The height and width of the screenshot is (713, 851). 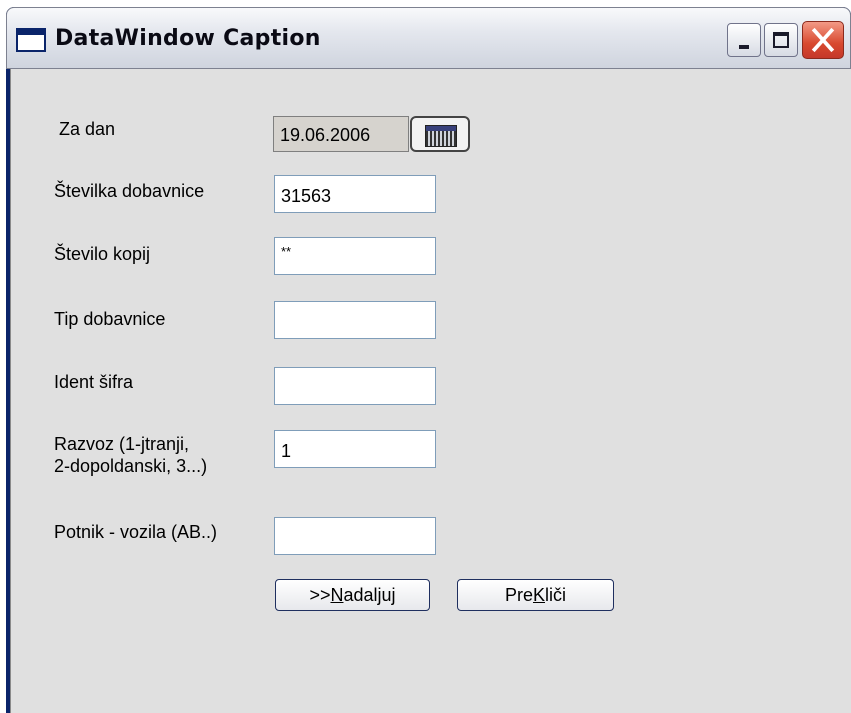 I want to click on close-icon, so click(x=823, y=40).